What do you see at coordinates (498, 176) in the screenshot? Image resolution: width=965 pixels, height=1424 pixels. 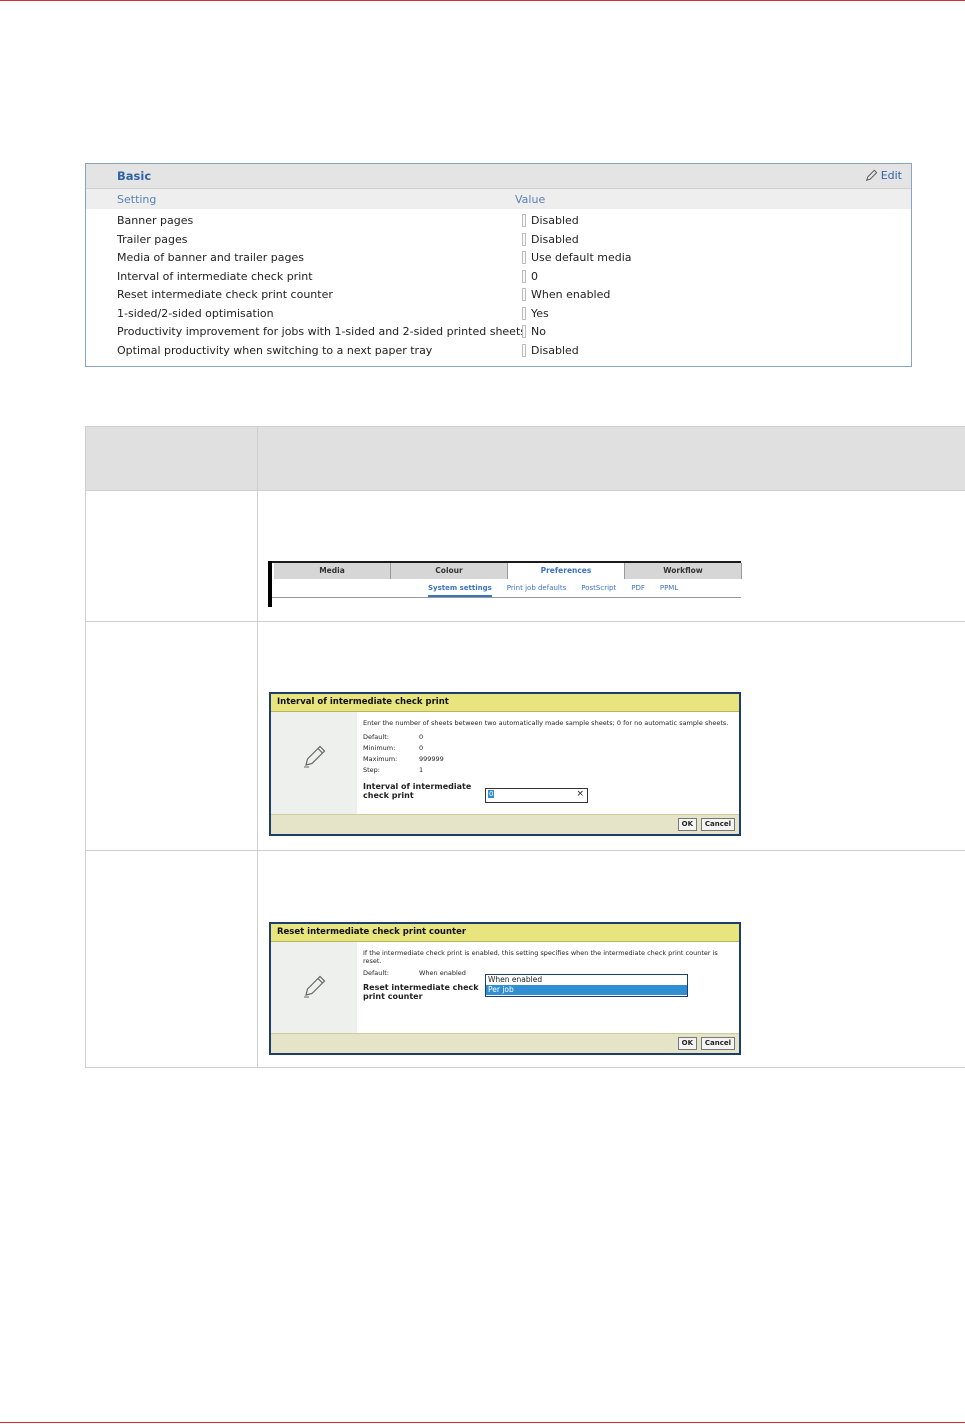 I see `panel-header: Basic Edit` at bounding box center [498, 176].